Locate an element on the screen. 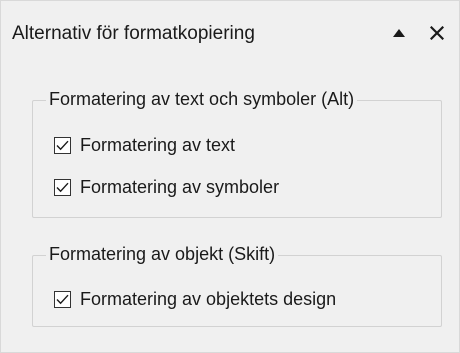 The image size is (460, 353). close-button is located at coordinates (437, 33).